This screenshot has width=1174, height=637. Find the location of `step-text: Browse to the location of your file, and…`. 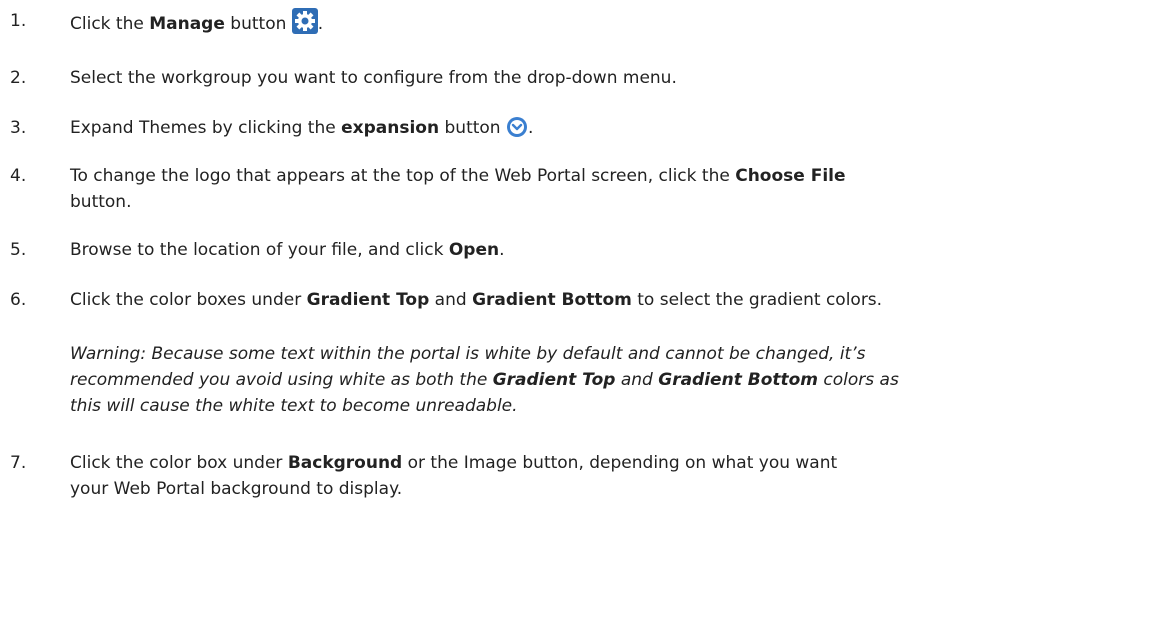

step-text: Browse to the location of your file, and… is located at coordinates (620, 250).